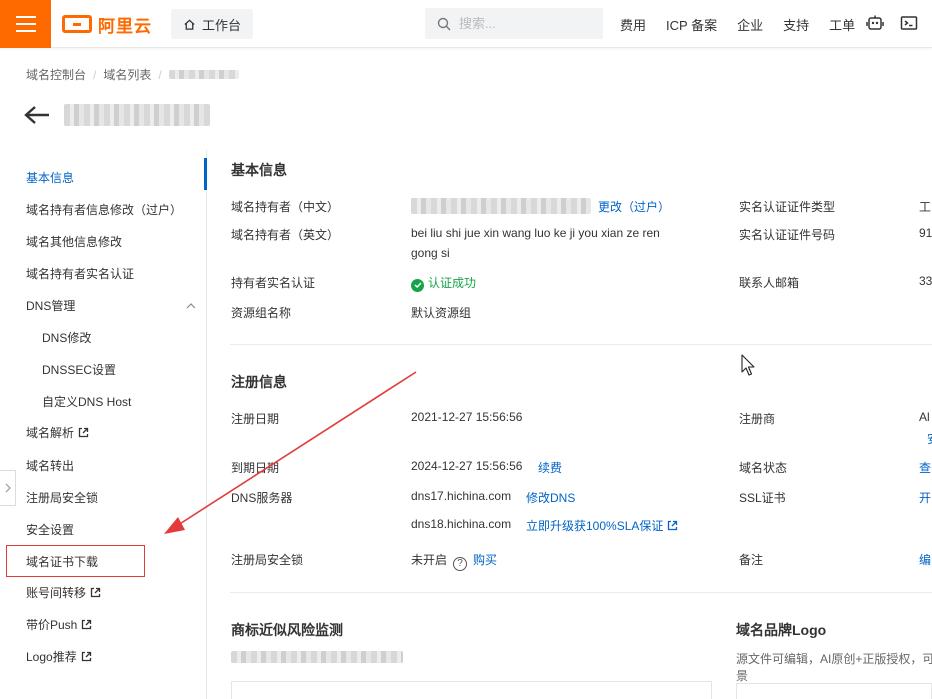 The image size is (932, 699). I want to click on sidebar-item-label: DNS修改, so click(67, 338).